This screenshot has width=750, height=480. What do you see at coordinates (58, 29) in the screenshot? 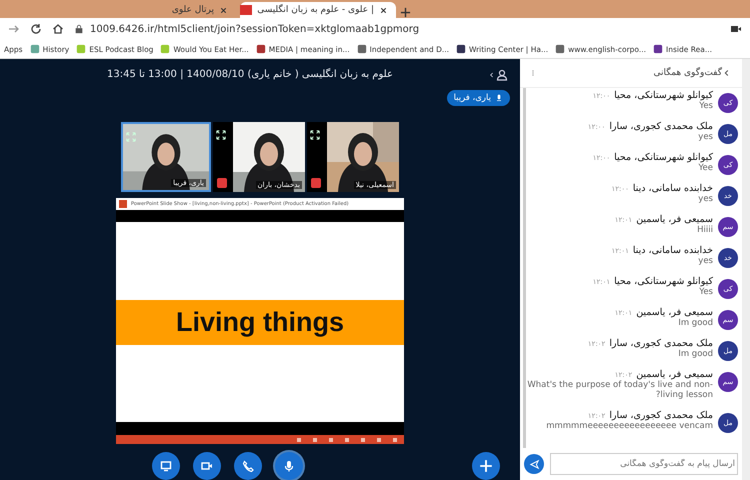
I see `home-icon` at bounding box center [58, 29].